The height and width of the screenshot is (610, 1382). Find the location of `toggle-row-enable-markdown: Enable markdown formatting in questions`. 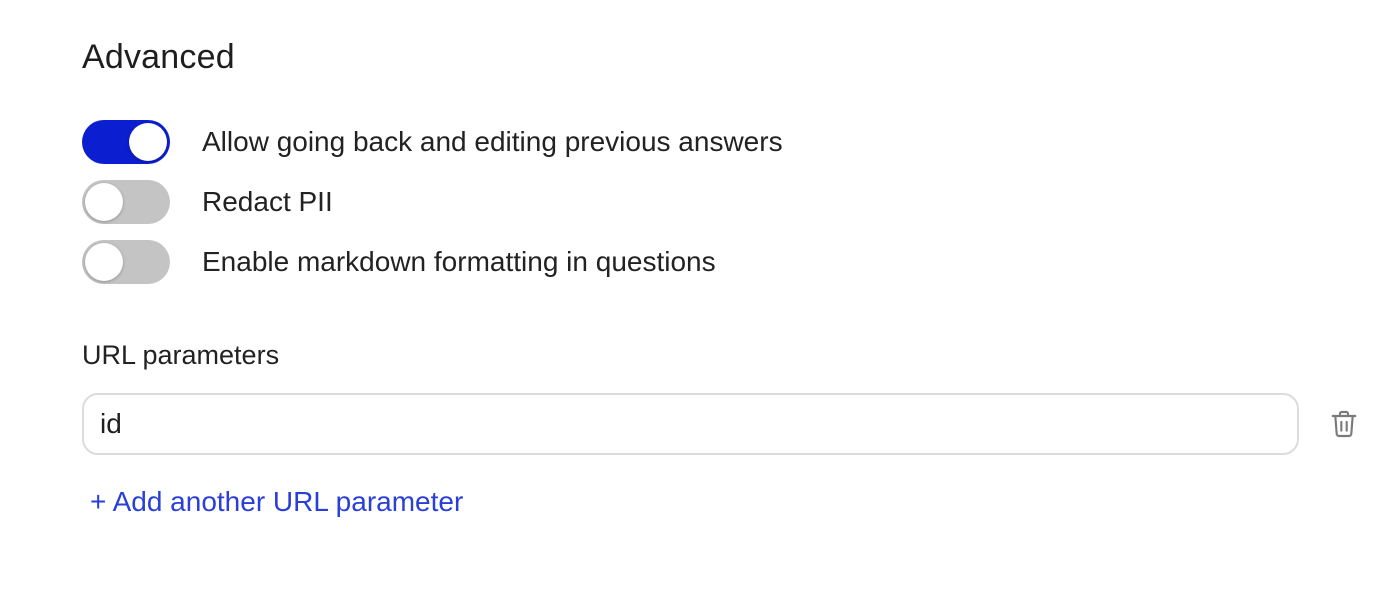

toggle-row-enable-markdown: Enable markdown formatting in questions is located at coordinates (399, 262).